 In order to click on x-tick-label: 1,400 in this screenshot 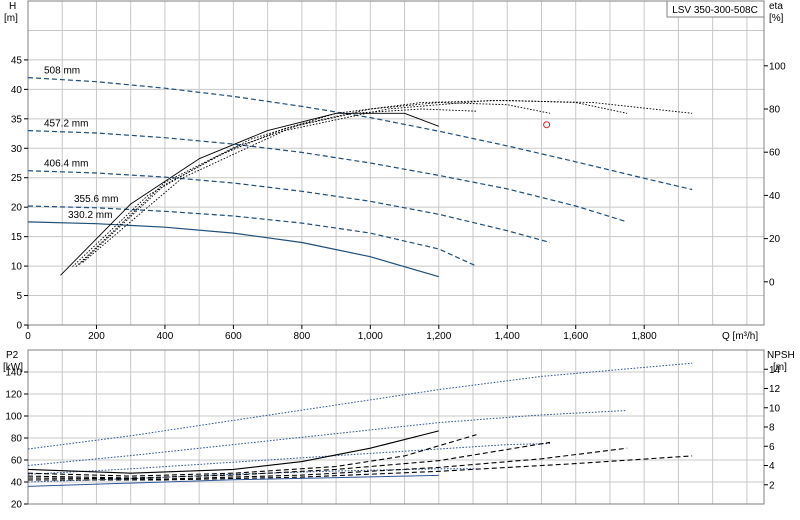, I will do `click(507, 336)`.